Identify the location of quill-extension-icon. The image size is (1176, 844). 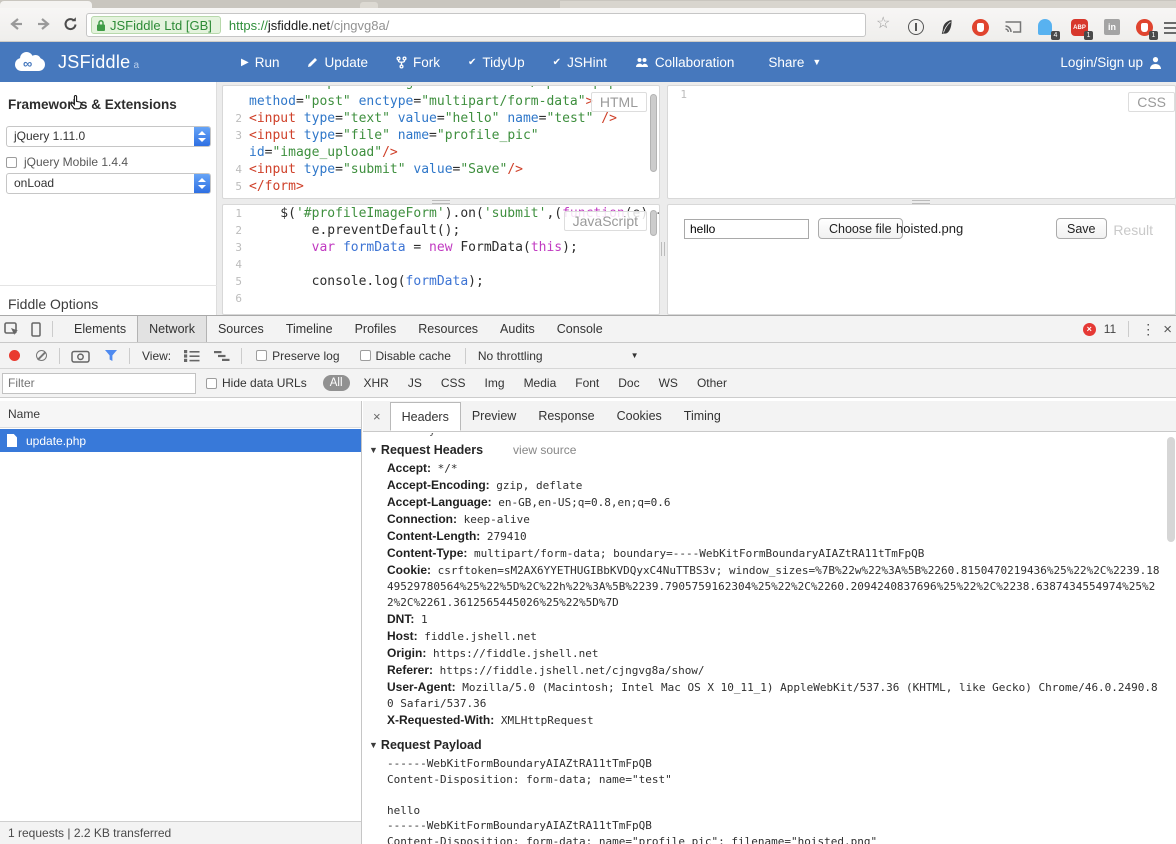
(949, 28).